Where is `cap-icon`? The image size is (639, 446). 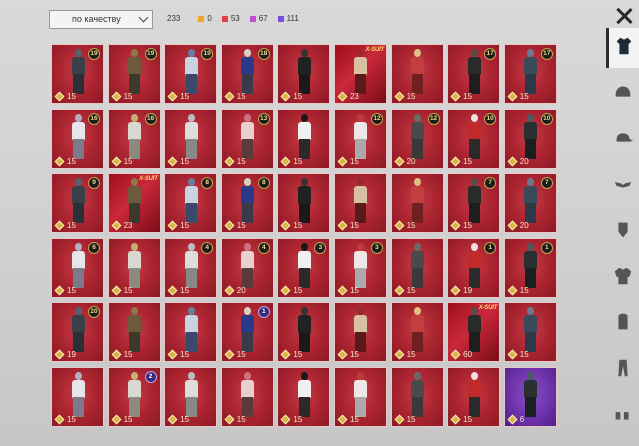
cap-icon is located at coordinates (623, 140).